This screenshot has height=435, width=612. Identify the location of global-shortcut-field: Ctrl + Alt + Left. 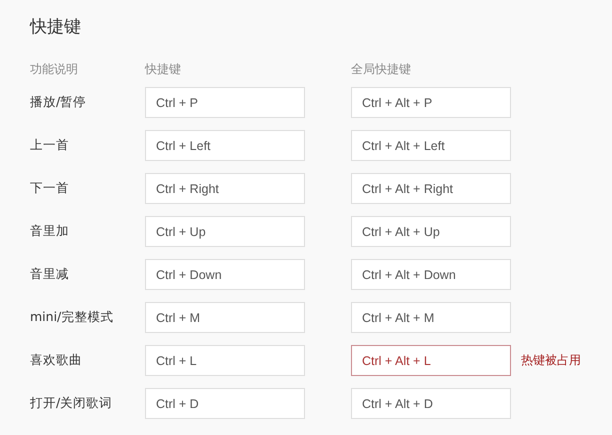
(431, 145).